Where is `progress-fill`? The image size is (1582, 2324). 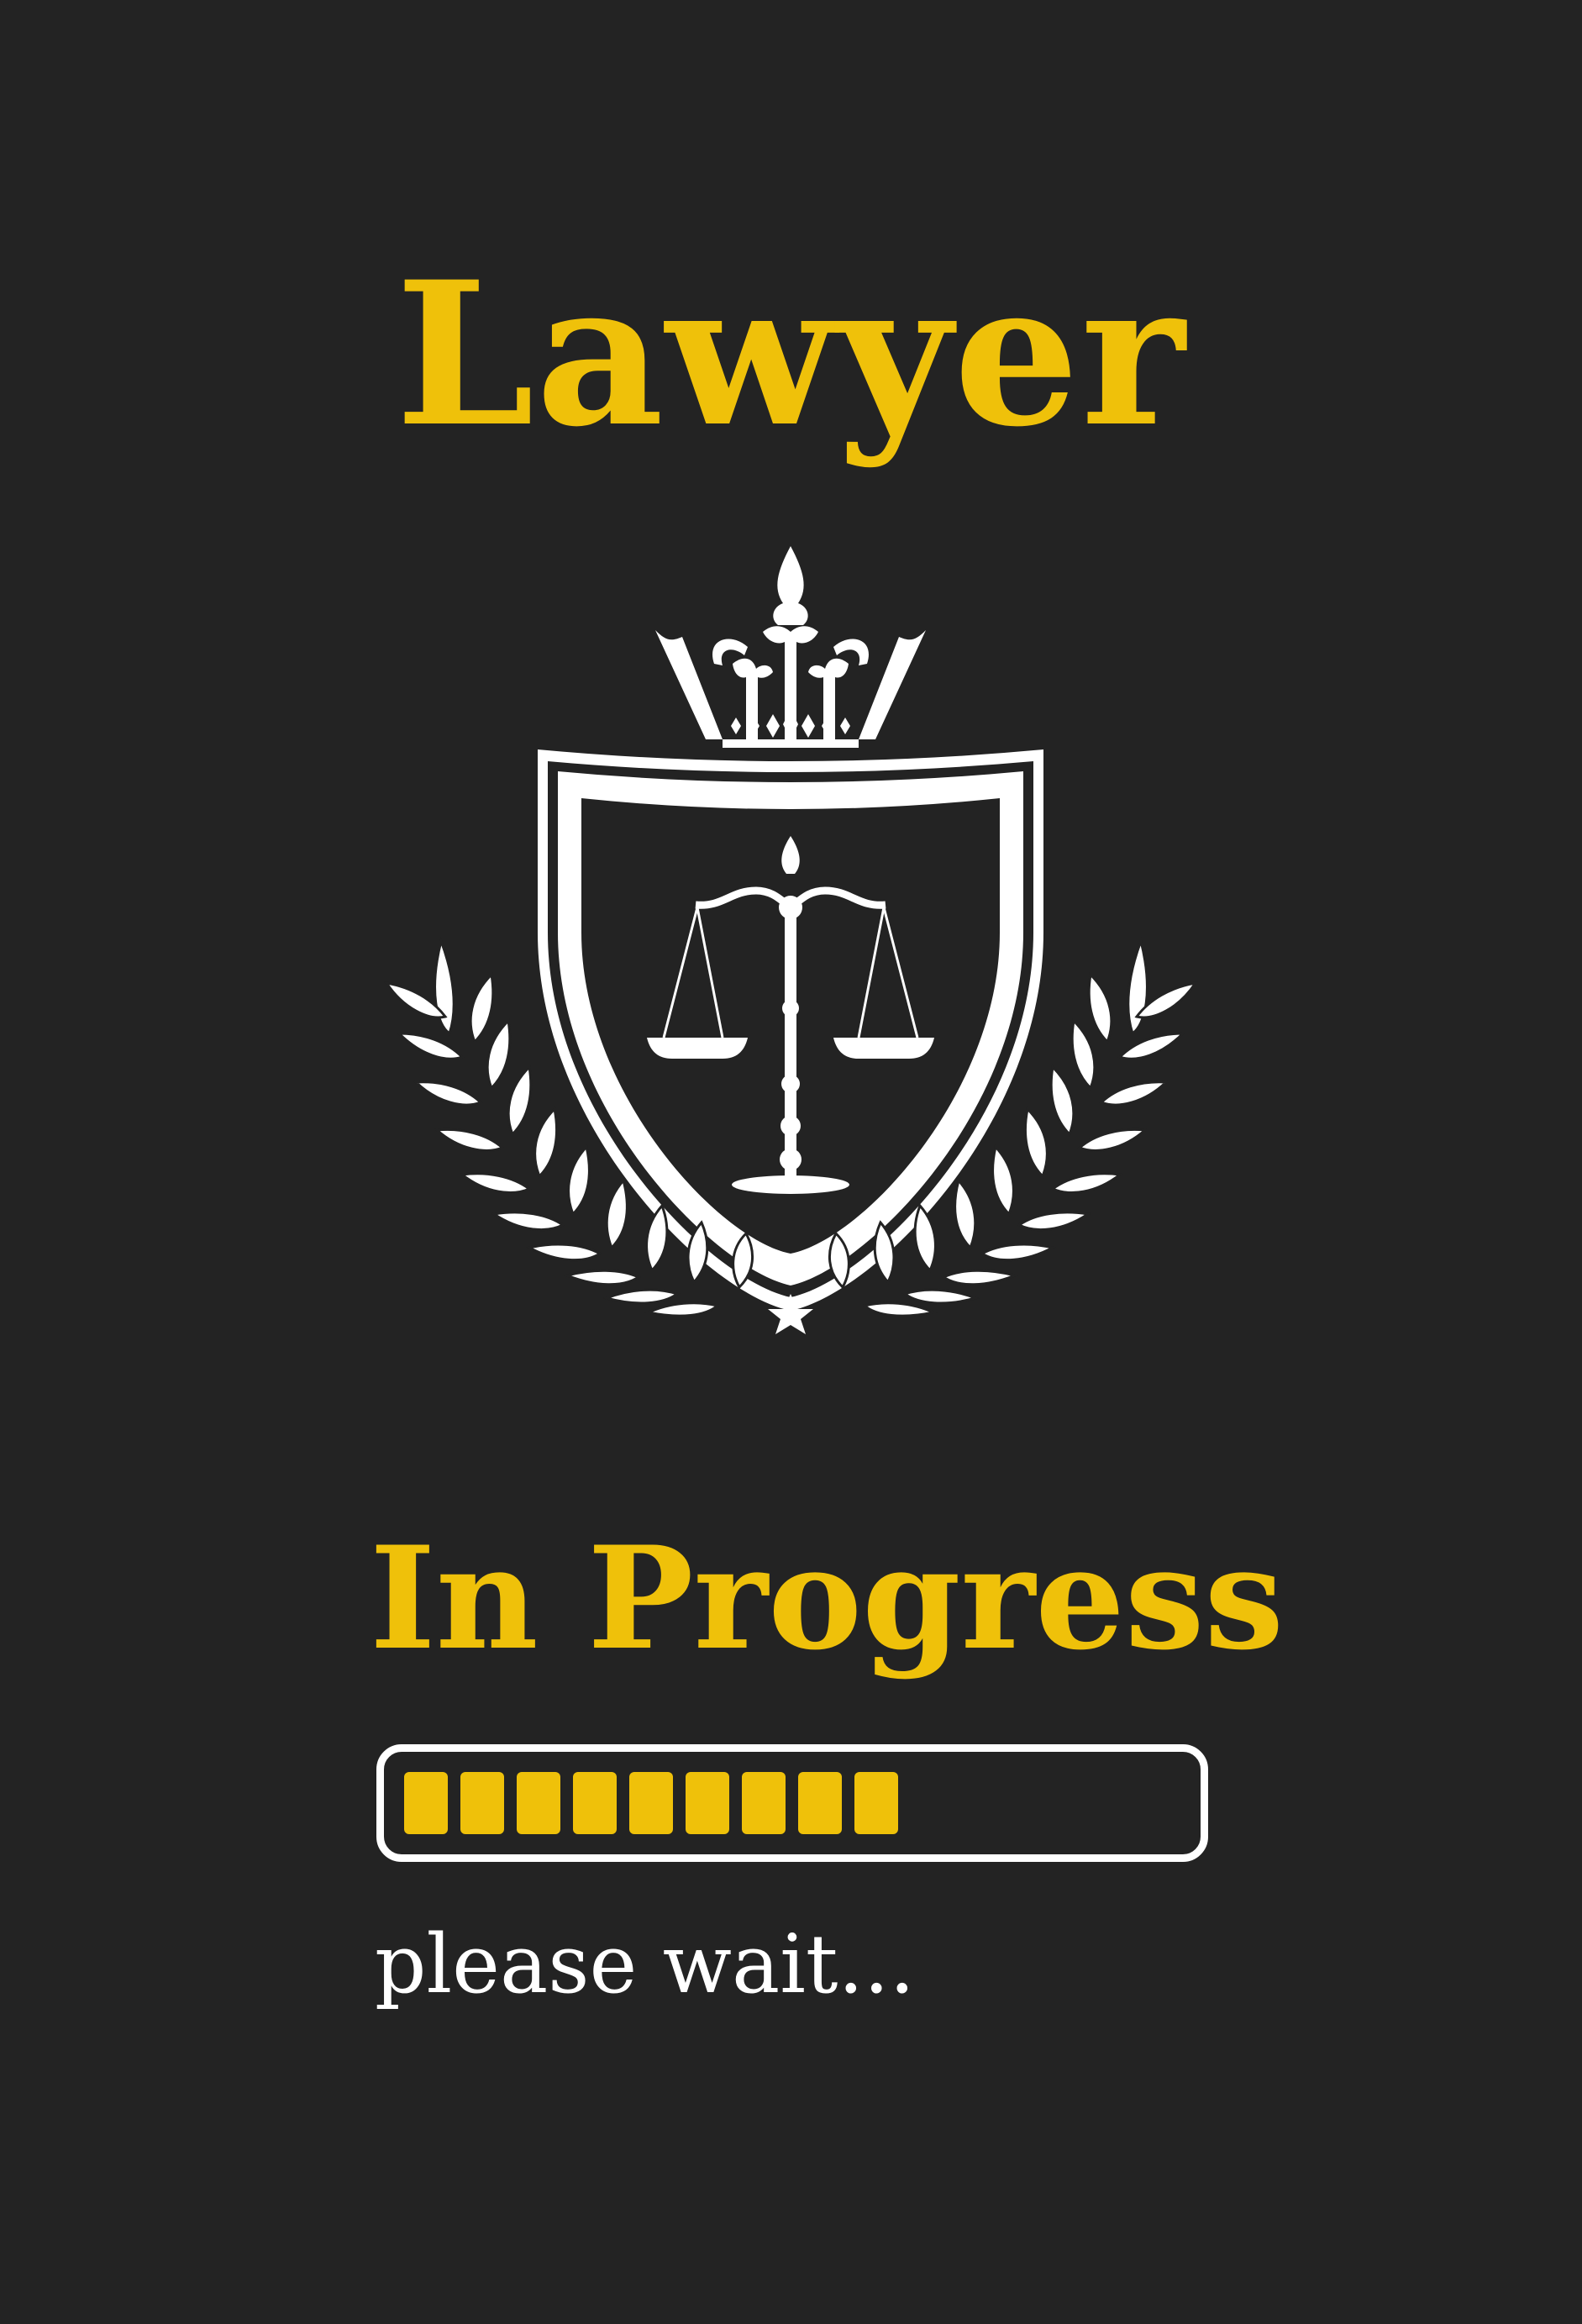 progress-fill is located at coordinates (651, 1803).